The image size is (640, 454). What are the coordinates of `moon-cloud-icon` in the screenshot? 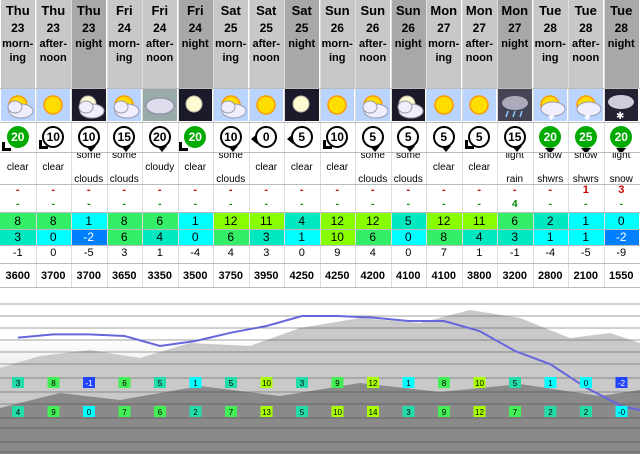 It's located at (89, 105).